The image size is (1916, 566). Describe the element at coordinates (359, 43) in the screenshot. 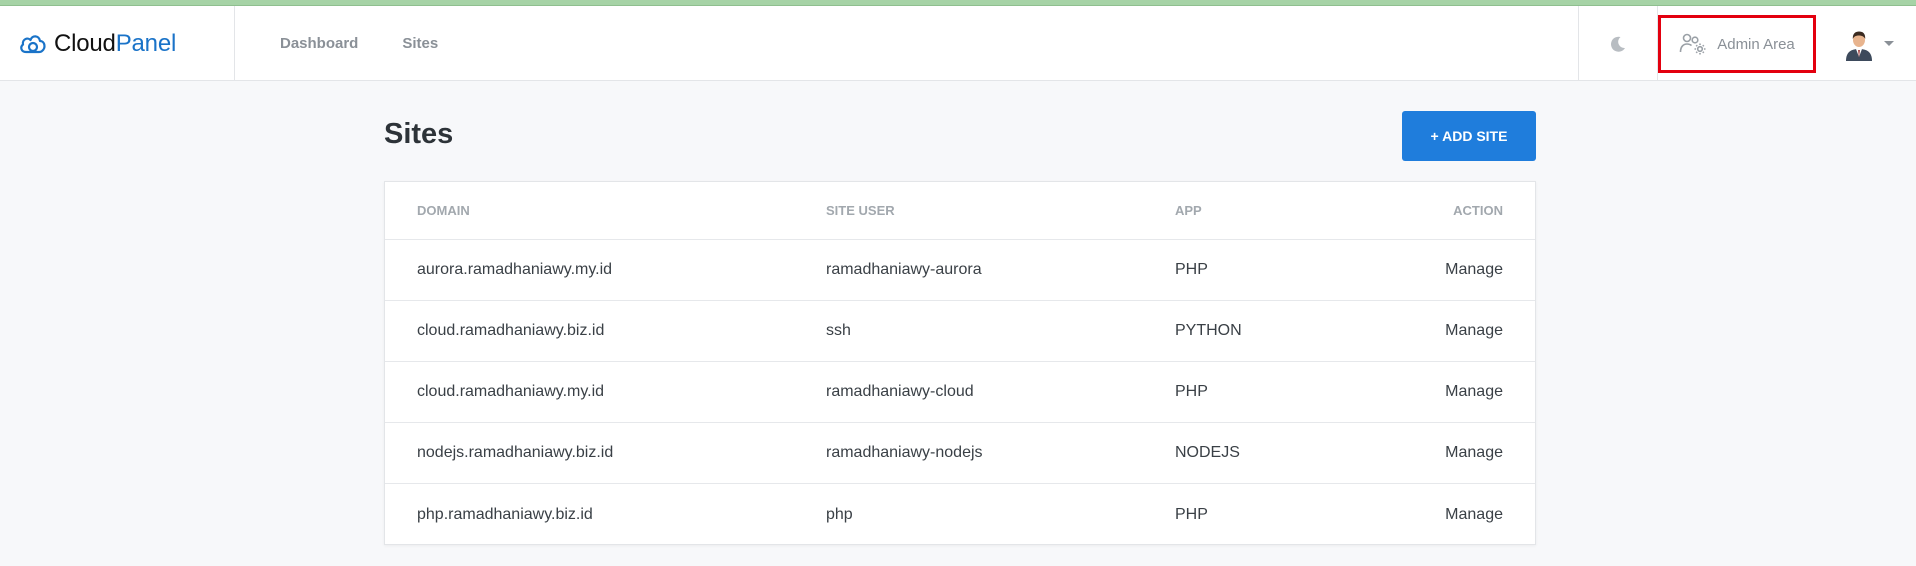

I see `main-nav: Dashboard Sites` at that location.